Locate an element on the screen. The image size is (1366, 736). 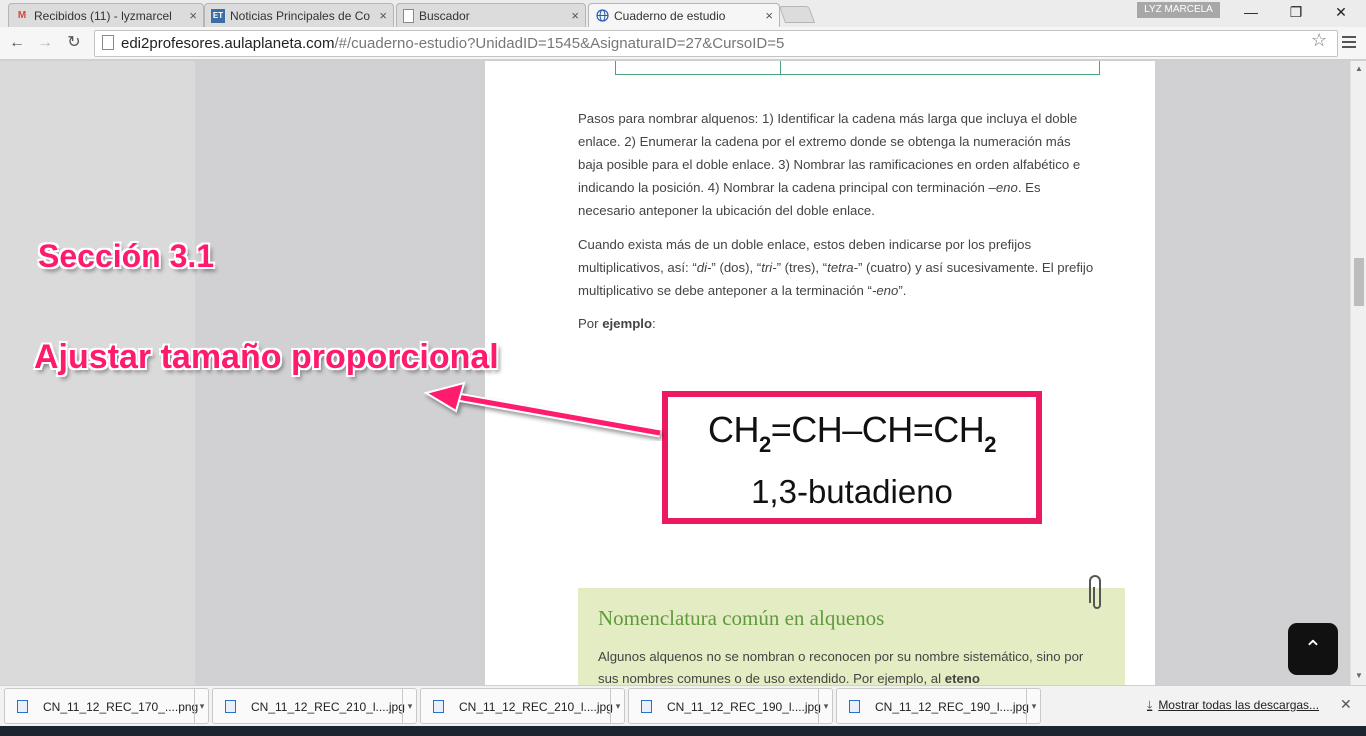
butadiene-formula: CH2=CH–CH=CH2 is located at coordinates (852, 433).